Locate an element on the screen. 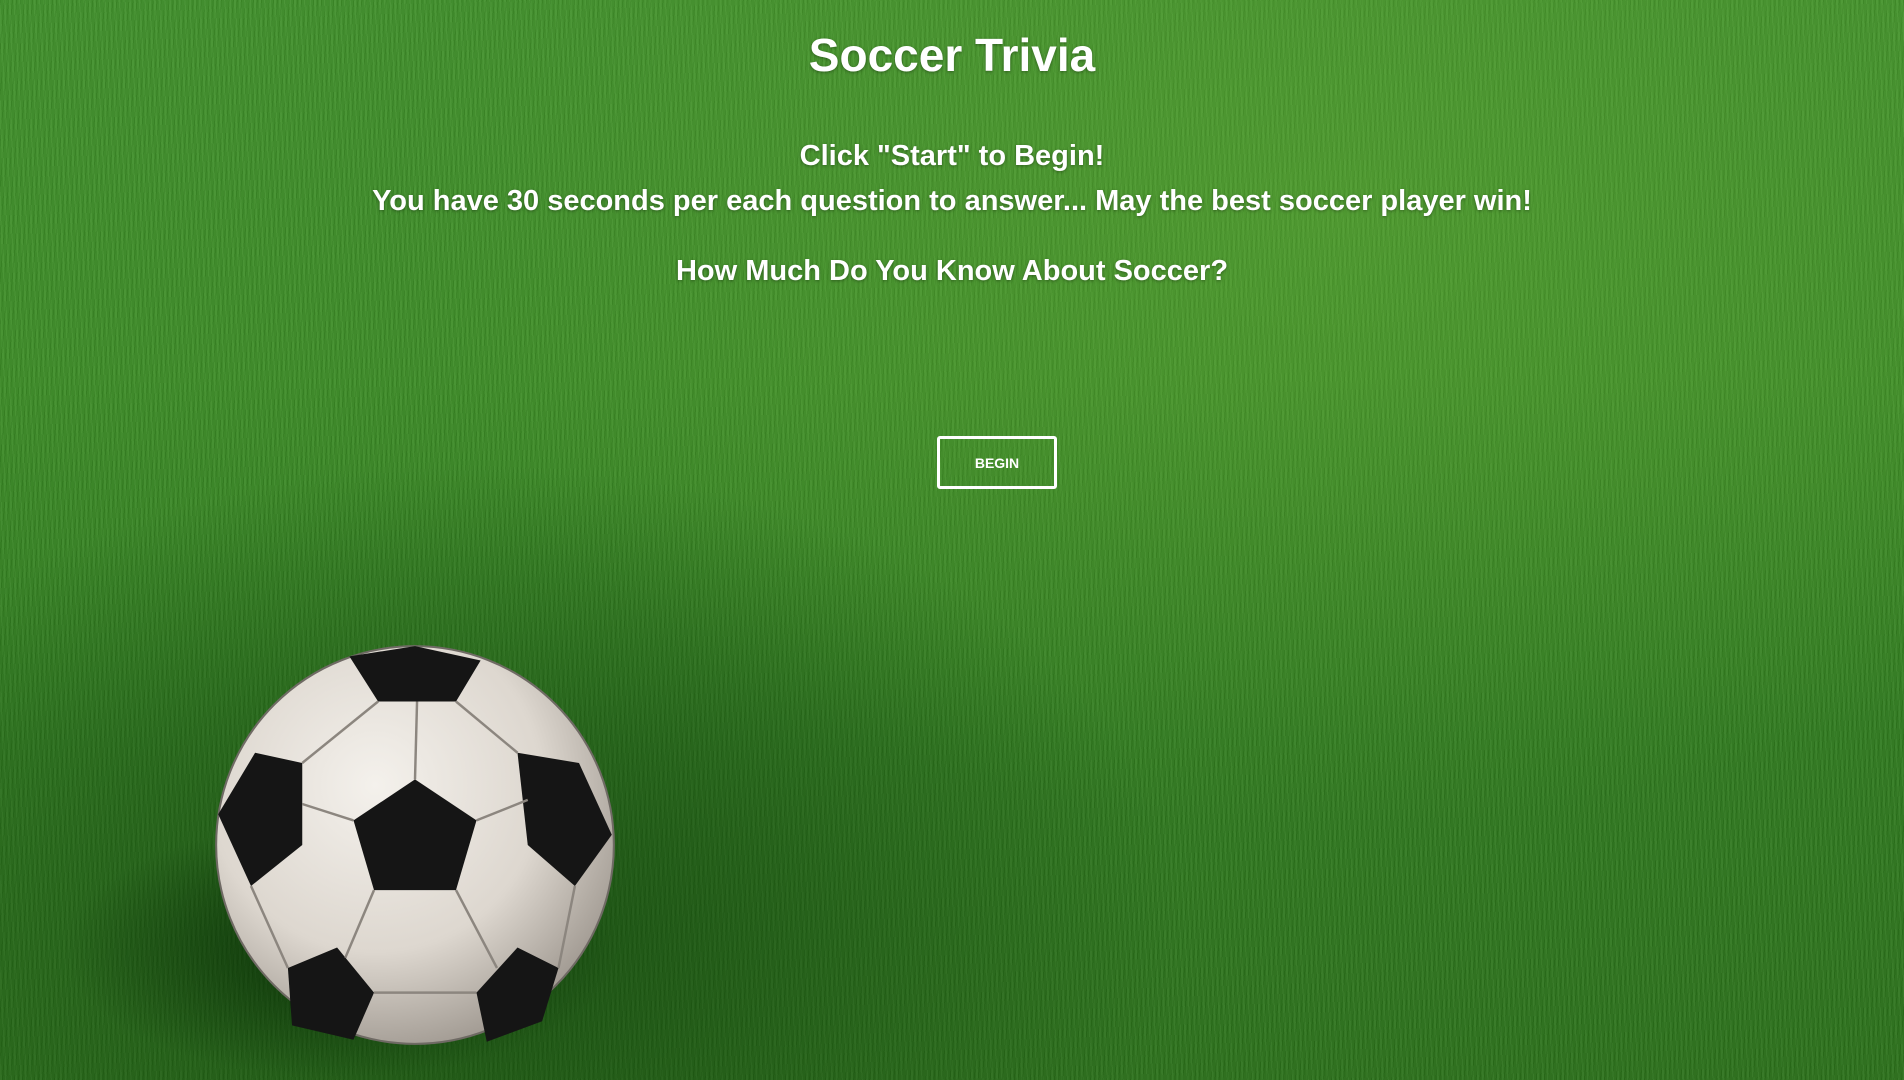  begin-button: BEGIN is located at coordinates (997, 462).